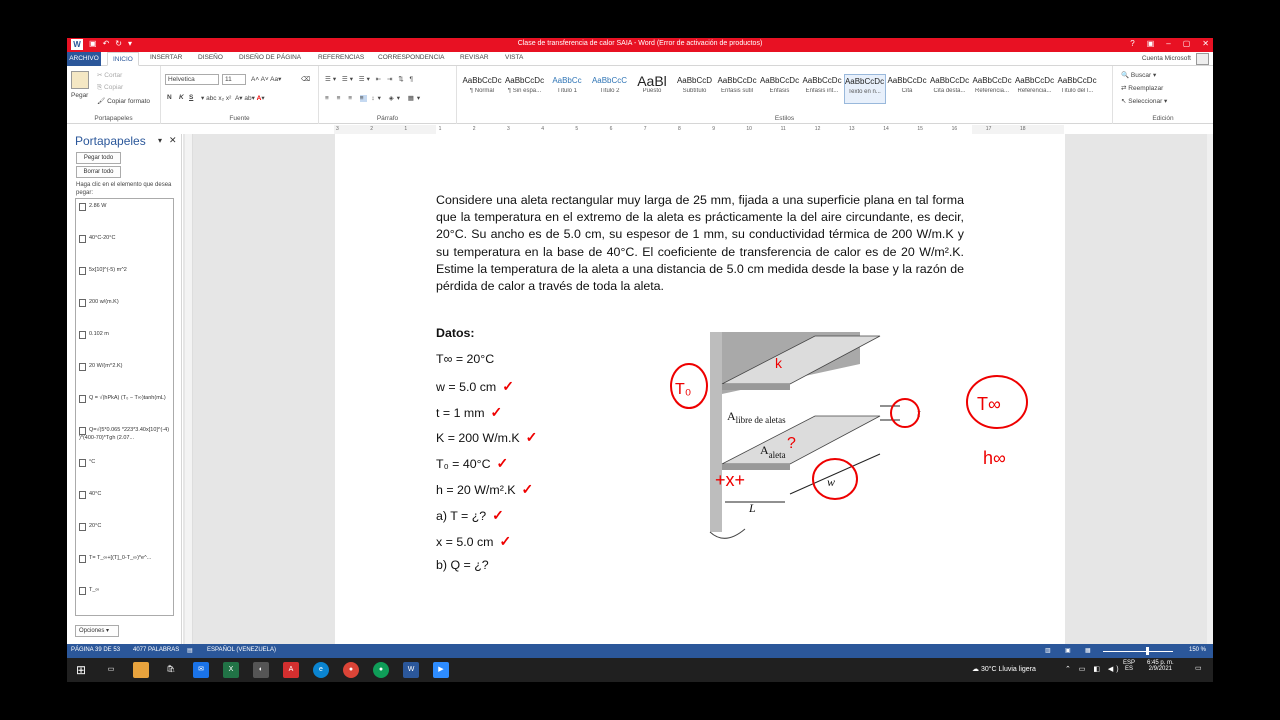 The height and width of the screenshot is (720, 1280). Describe the element at coordinates (125, 303) in the screenshot. I see `clipboard-item: 200 w/(m.K)` at that location.